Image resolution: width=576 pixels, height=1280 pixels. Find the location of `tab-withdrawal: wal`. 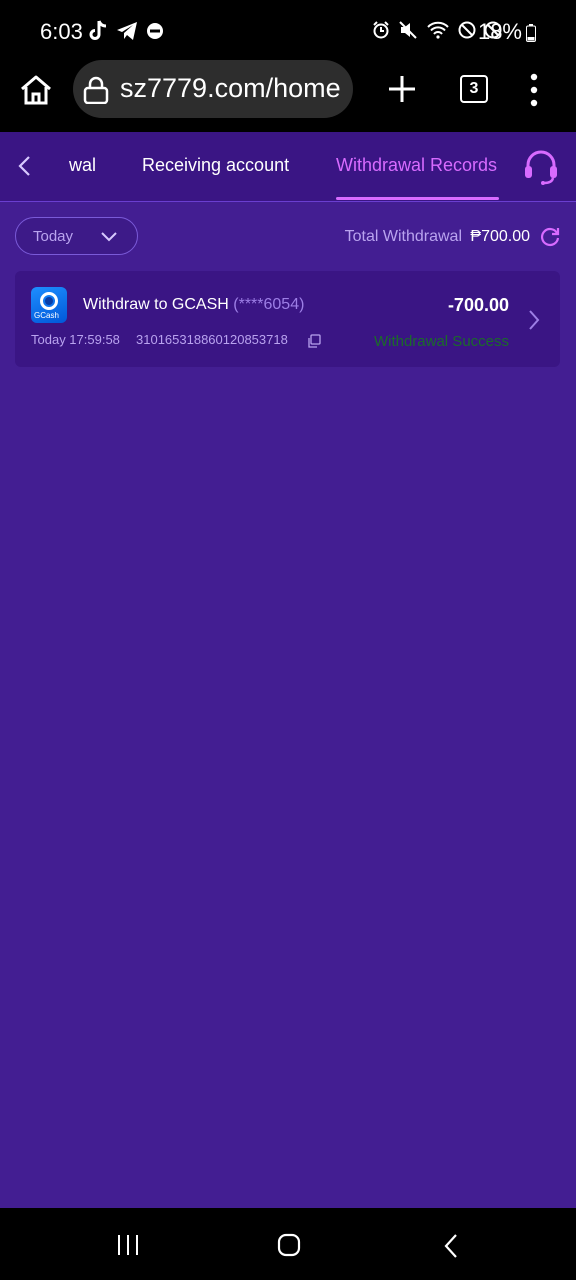

tab-withdrawal: wal is located at coordinates (82, 165).